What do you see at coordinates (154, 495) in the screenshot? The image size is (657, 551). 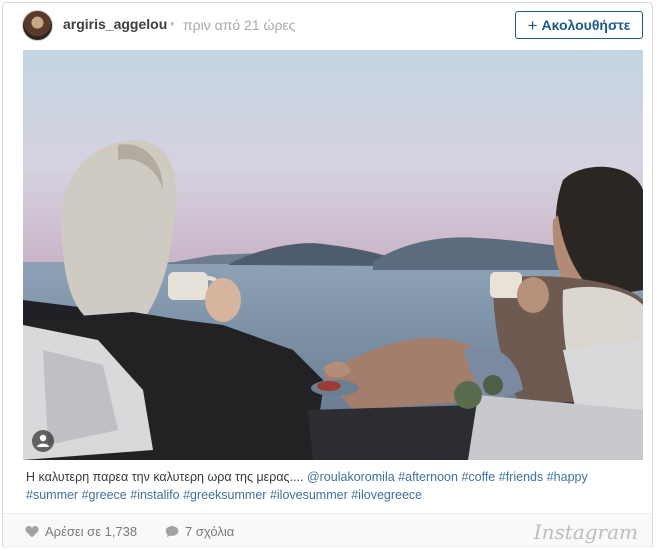 I see `hashtag: #instalifo` at bounding box center [154, 495].